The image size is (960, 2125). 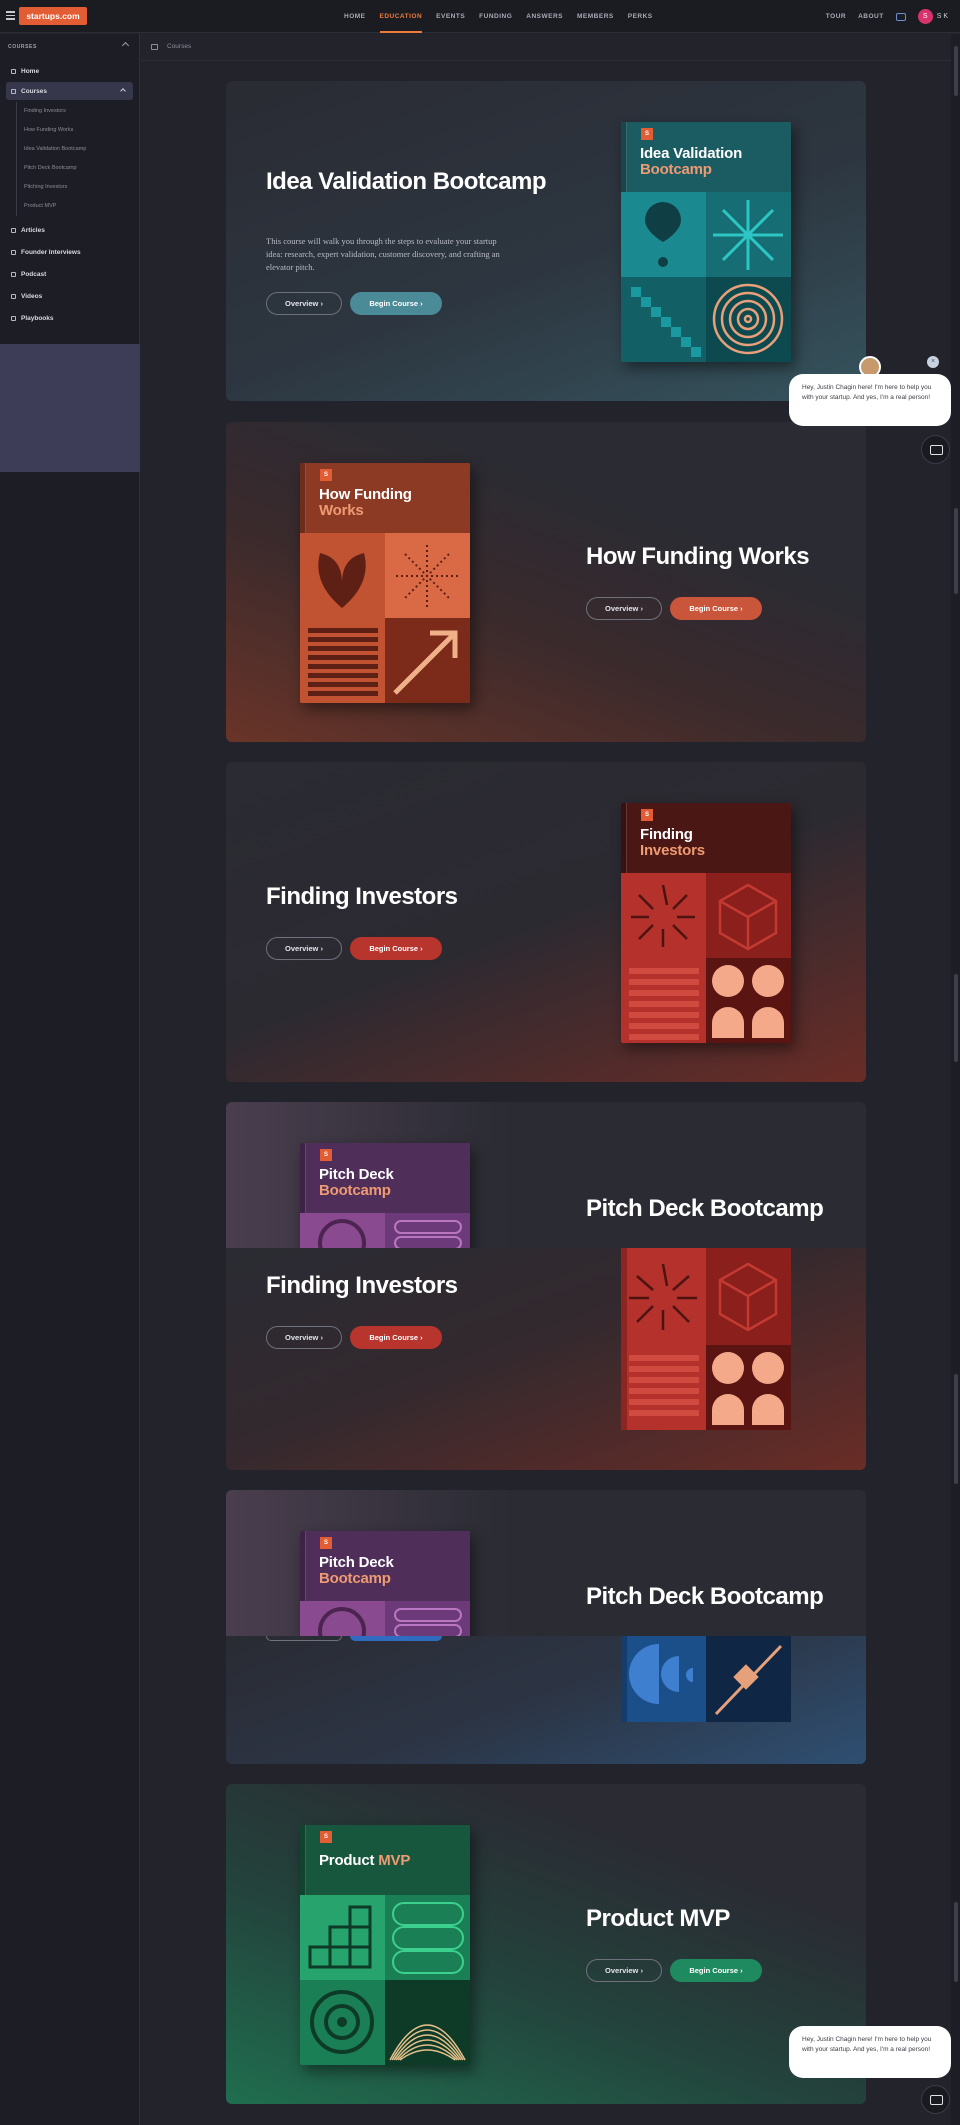 I want to click on begin-course-button-fragment, so click(x=396, y=1638).